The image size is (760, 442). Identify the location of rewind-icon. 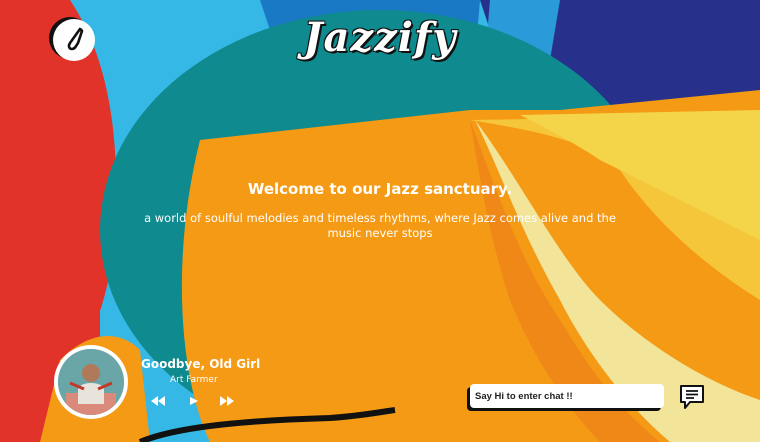
(158, 401).